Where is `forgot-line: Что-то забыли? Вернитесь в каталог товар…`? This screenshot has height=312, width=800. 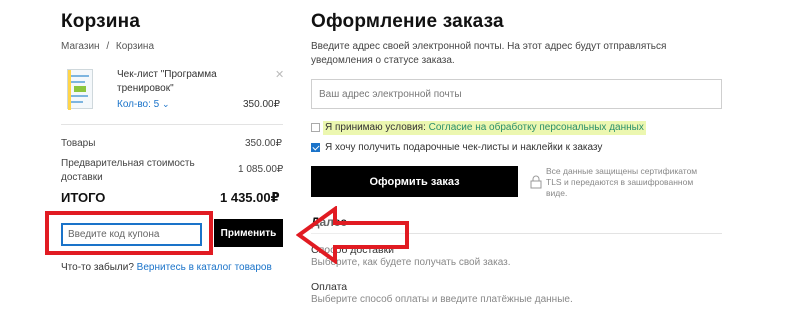
forgot-line: Что-то забыли? Вернитесь в каталог товар… is located at coordinates (166, 268).